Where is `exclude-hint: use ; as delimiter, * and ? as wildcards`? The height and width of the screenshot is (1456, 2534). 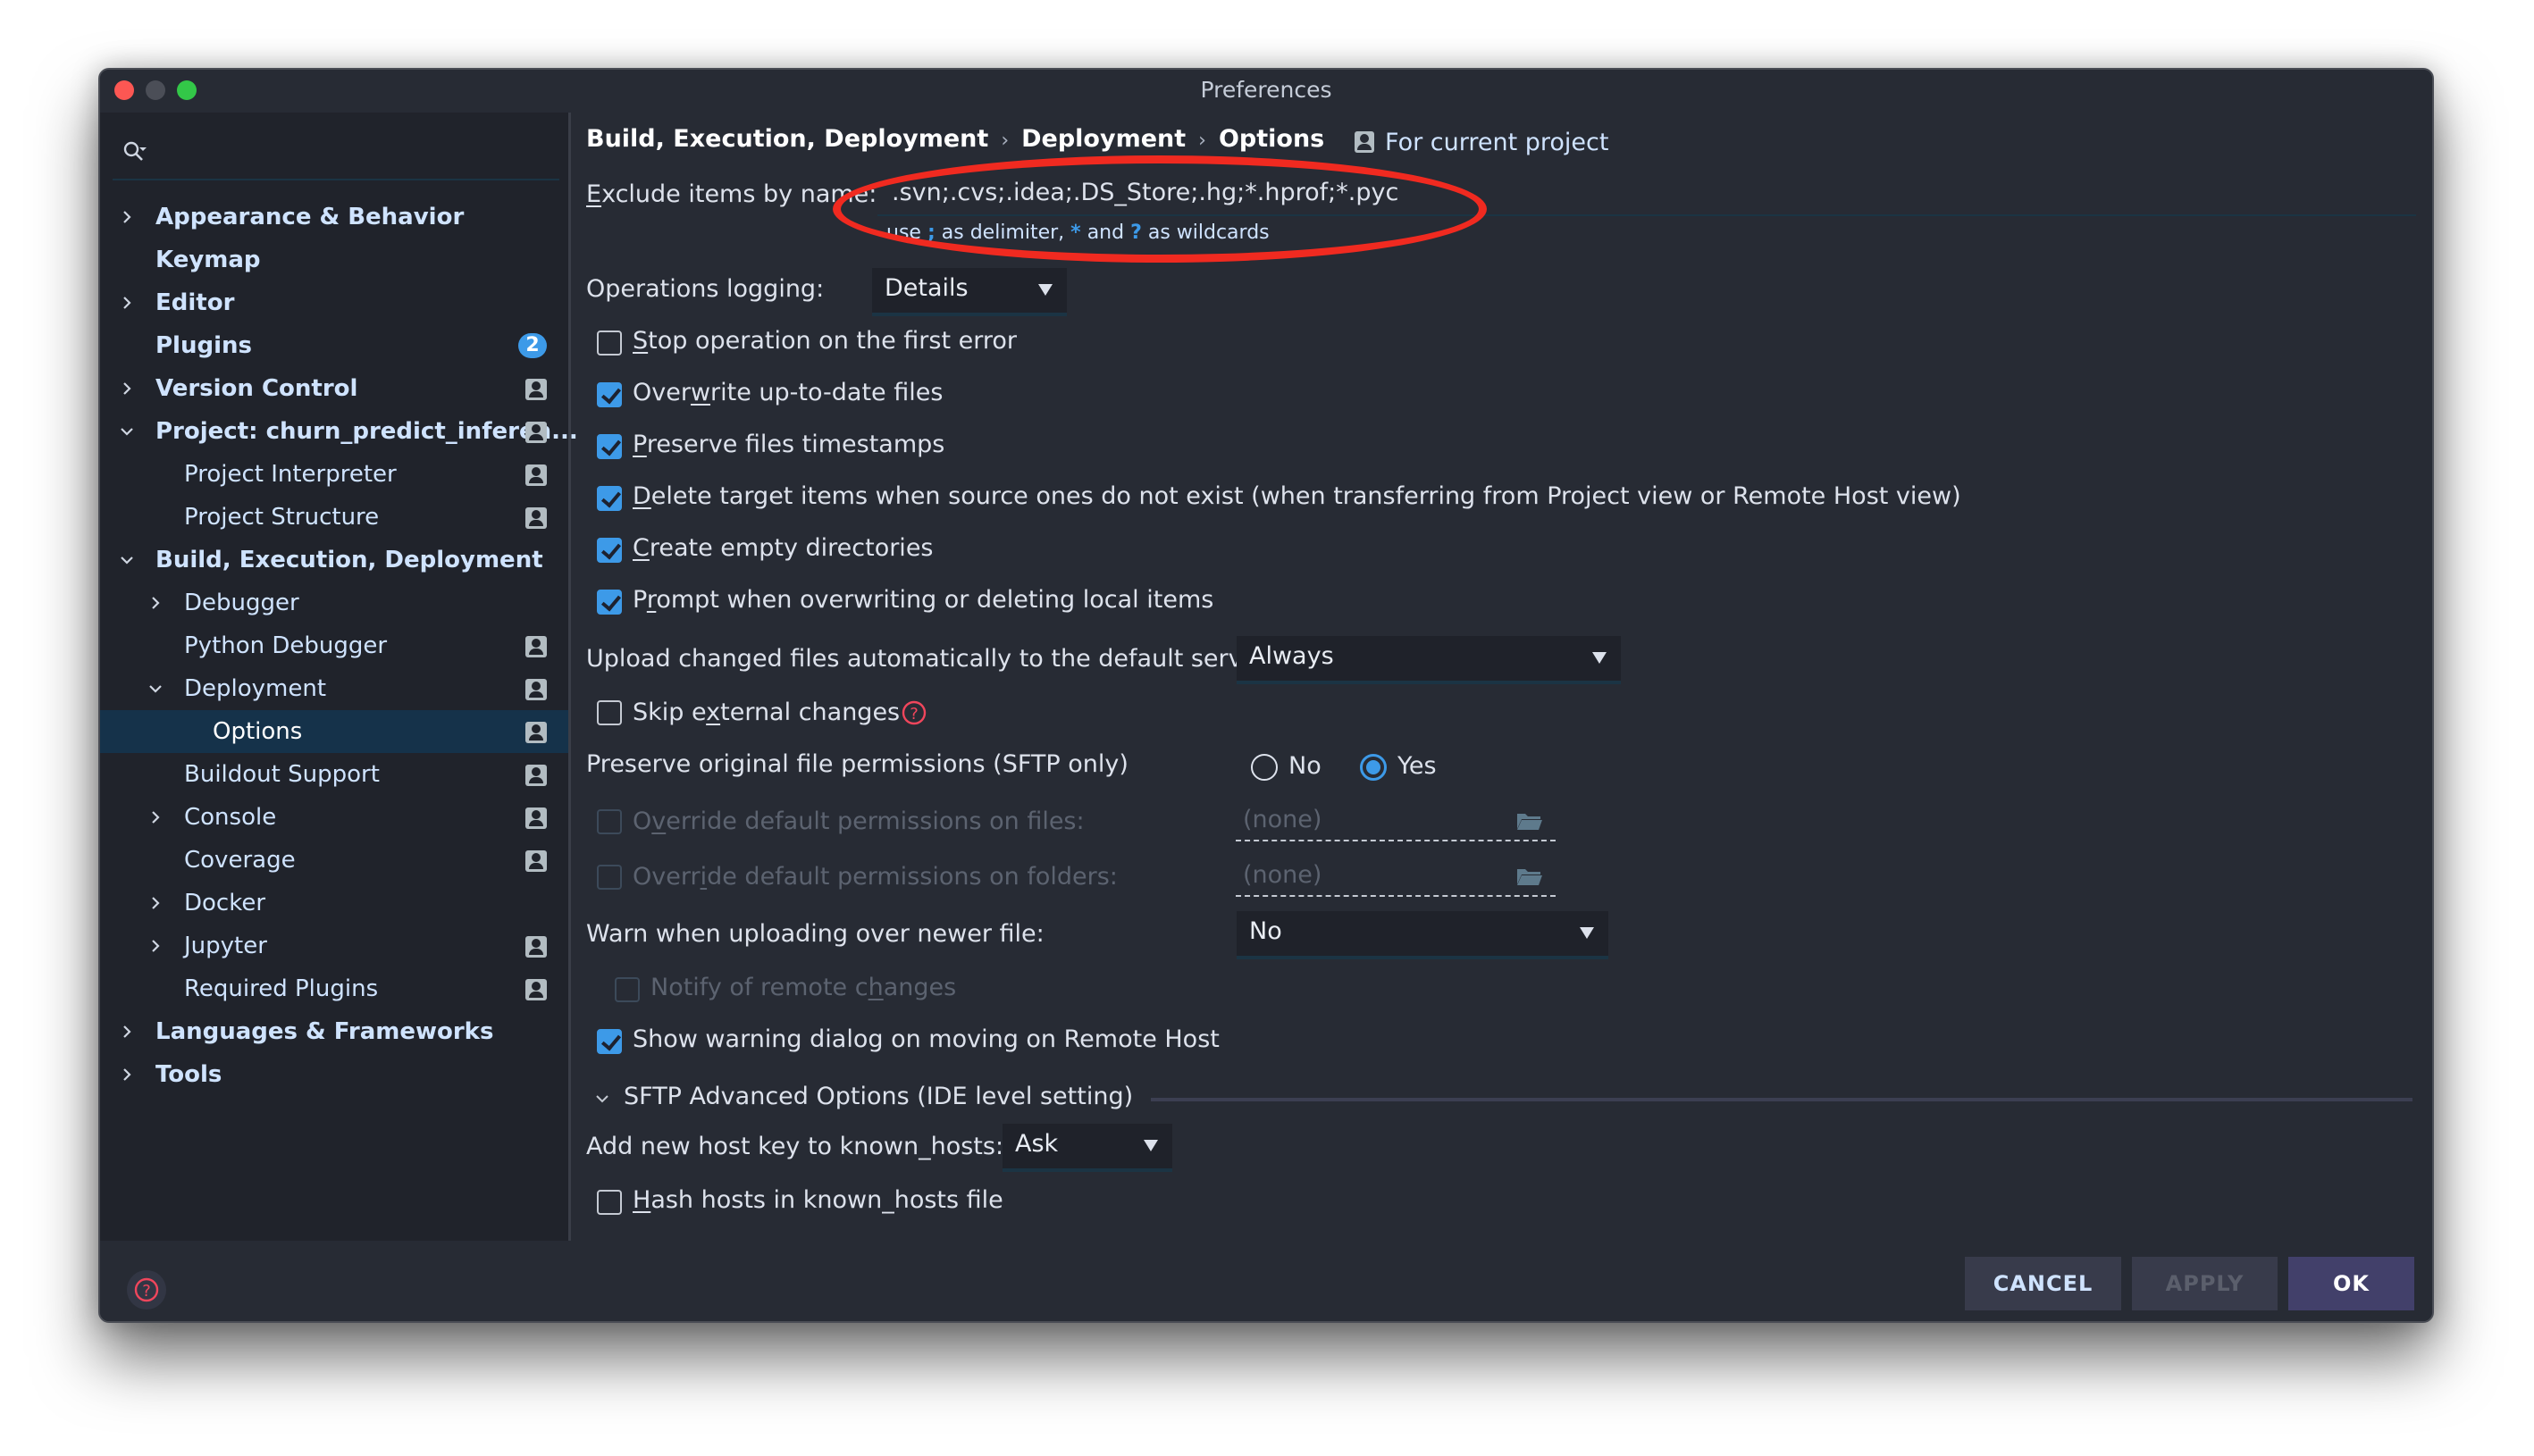
exclude-hint: use ; as delimiter, * and ? as wildcards is located at coordinates (1078, 233).